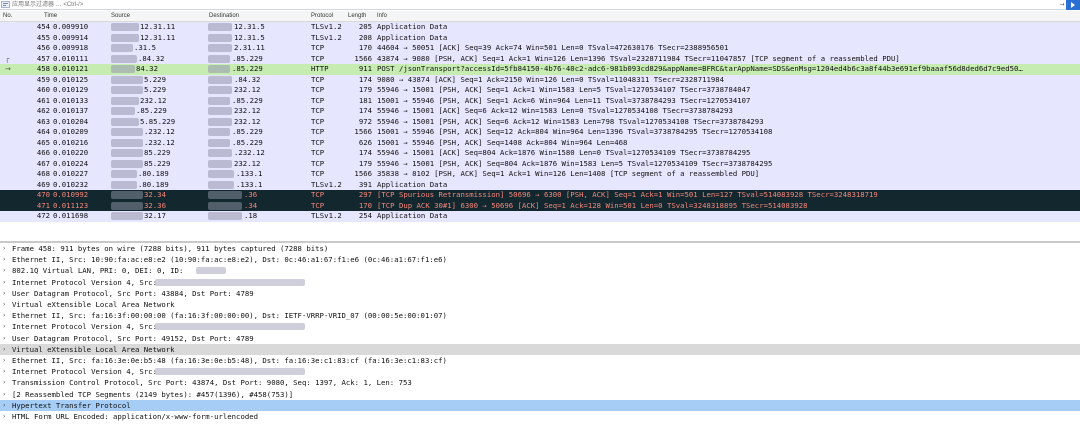  I want to click on bookmark-filter-icon, so click(5, 4).